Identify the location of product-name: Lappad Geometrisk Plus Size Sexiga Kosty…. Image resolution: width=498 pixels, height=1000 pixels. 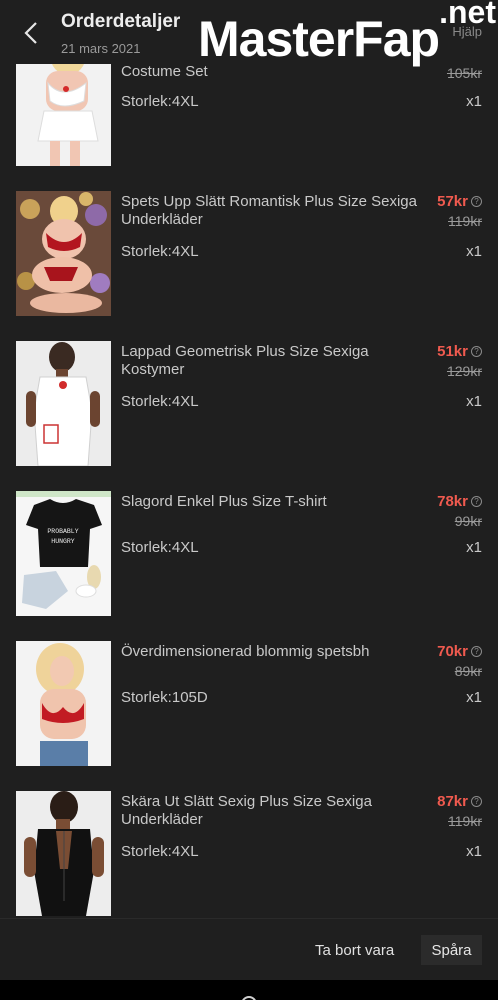
(271, 361).